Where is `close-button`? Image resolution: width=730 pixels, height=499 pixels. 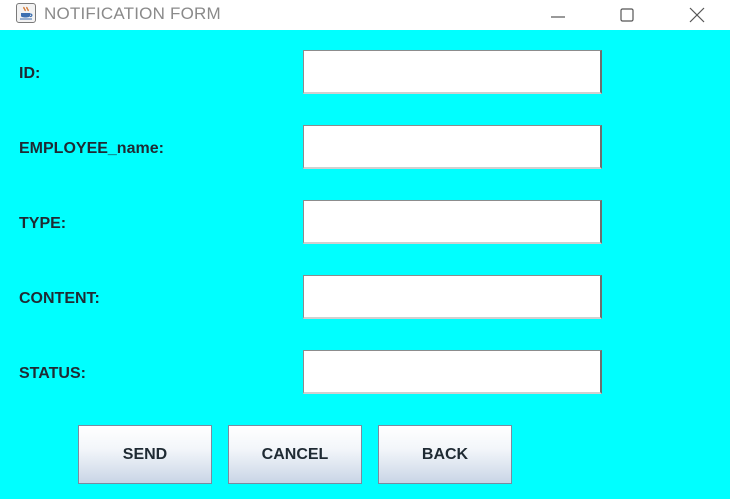 close-button is located at coordinates (697, 15).